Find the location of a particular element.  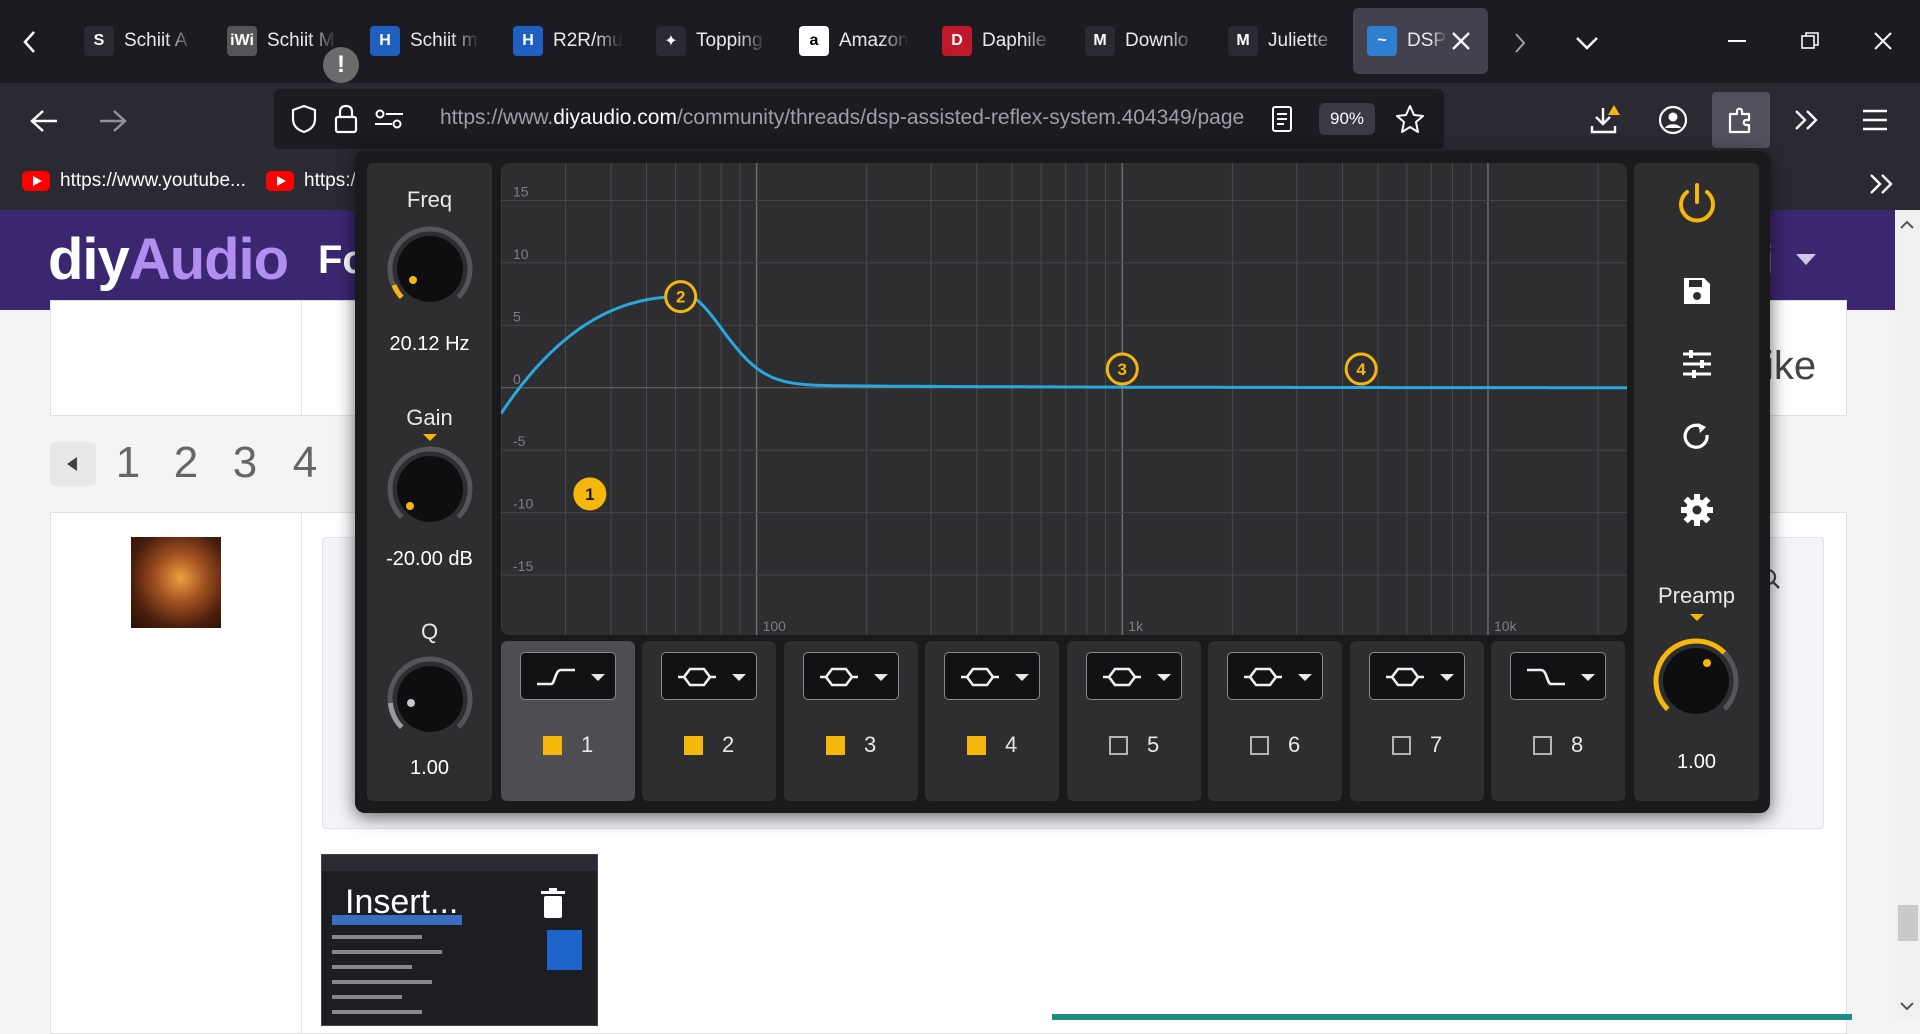

browser-tab: S Schiit A is located at coordinates (140, 41).